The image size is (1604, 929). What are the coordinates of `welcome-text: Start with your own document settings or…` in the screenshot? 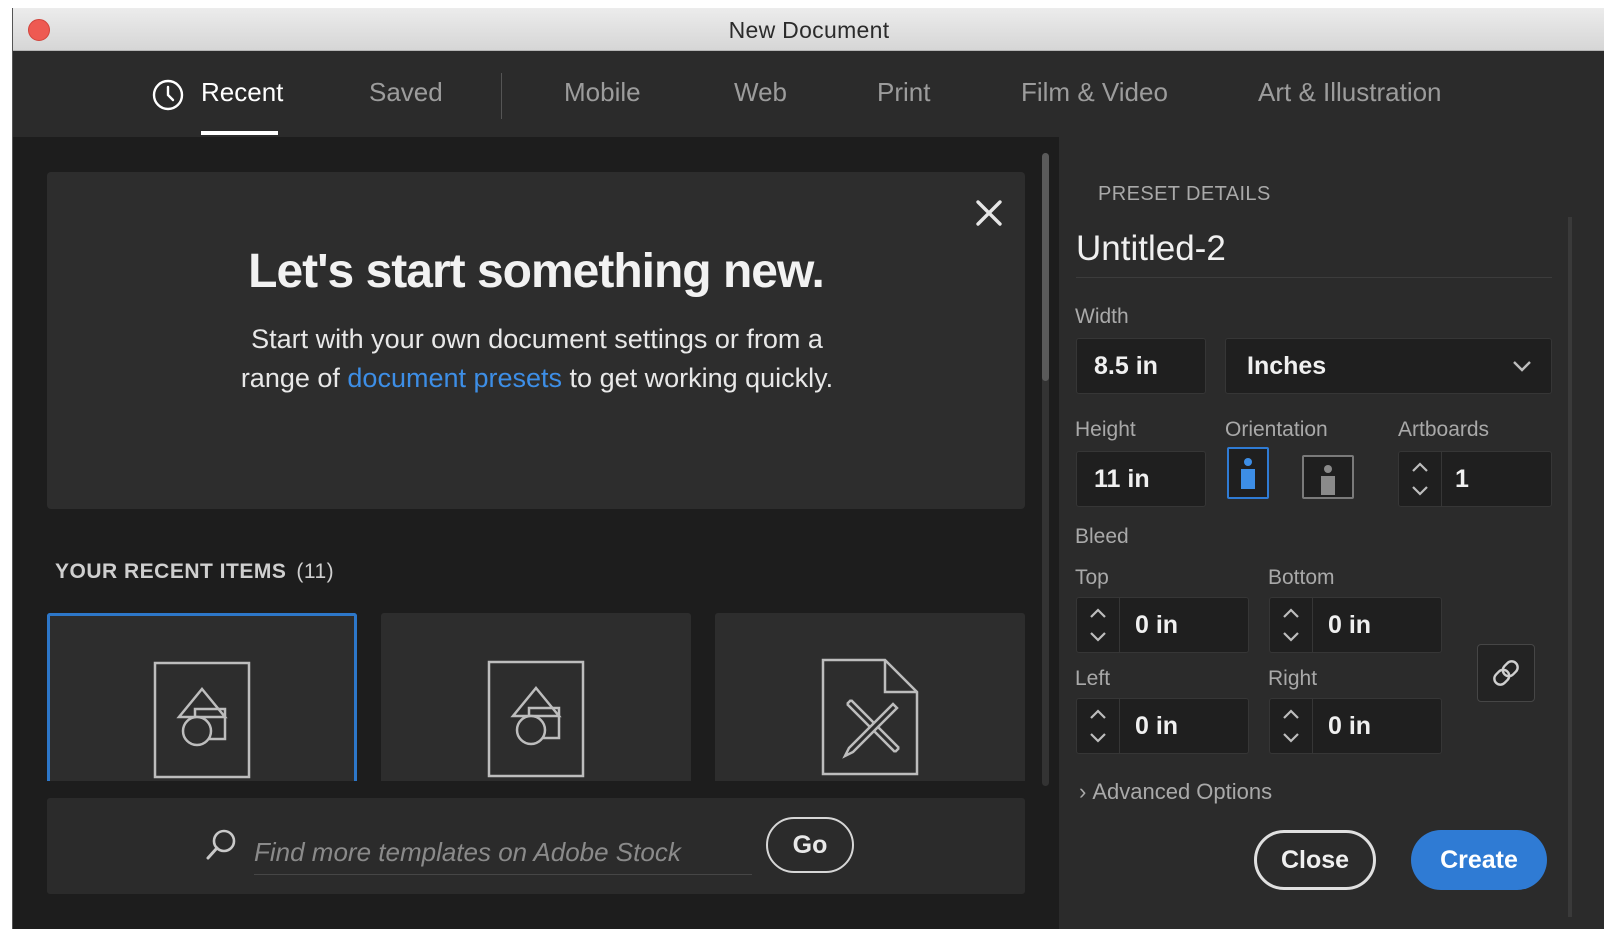 It's located at (537, 359).